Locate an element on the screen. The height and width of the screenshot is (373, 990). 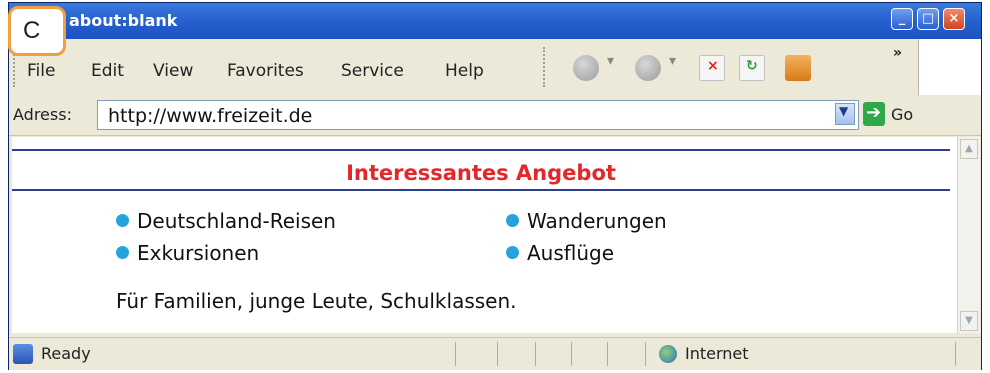
minimize-button: _ is located at coordinates (902, 19).